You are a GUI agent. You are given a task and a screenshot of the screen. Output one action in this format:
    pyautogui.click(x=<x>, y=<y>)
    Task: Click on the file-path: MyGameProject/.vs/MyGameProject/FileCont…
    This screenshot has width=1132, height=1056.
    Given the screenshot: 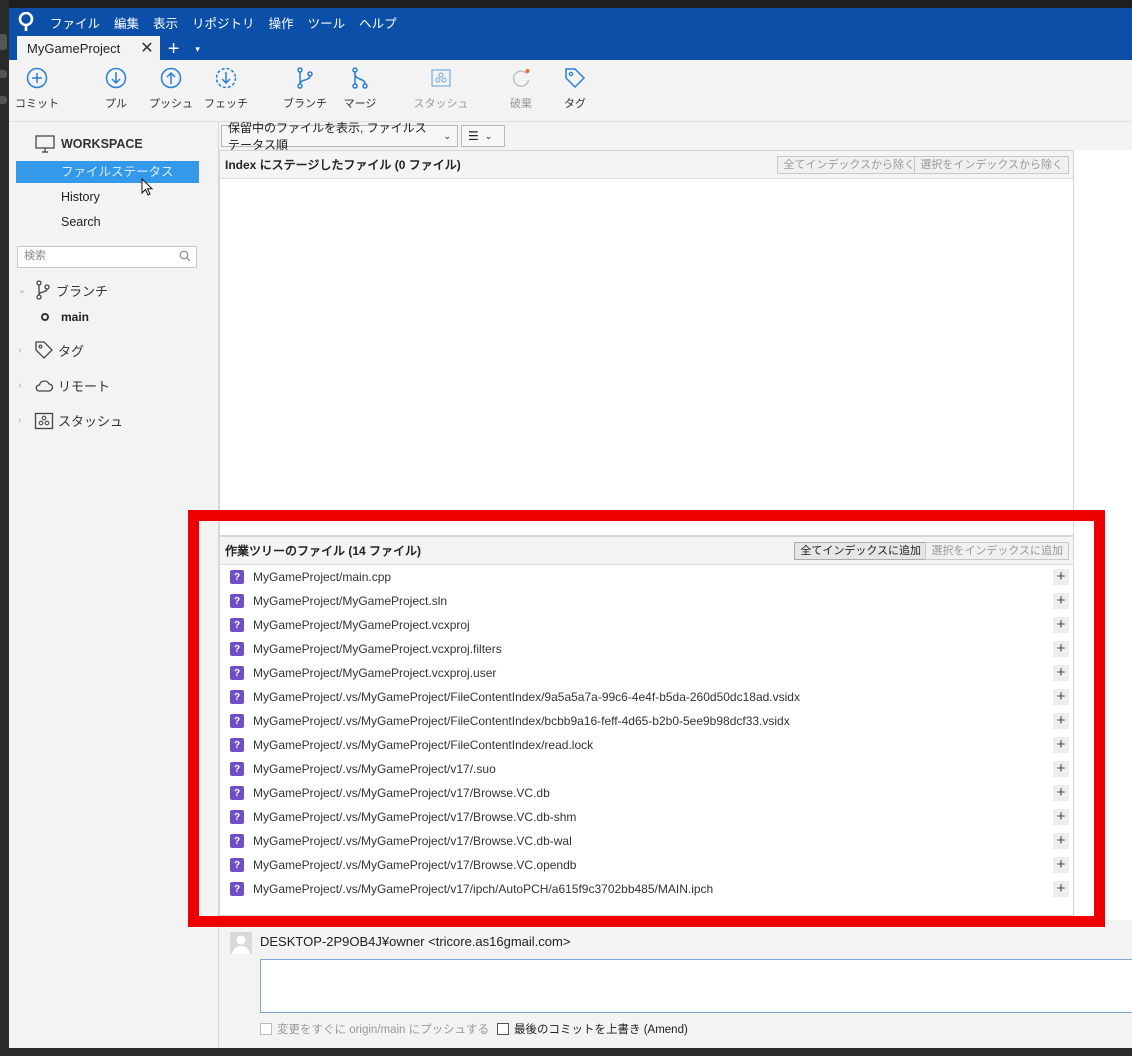 What is the action you would take?
    pyautogui.click(x=526, y=697)
    